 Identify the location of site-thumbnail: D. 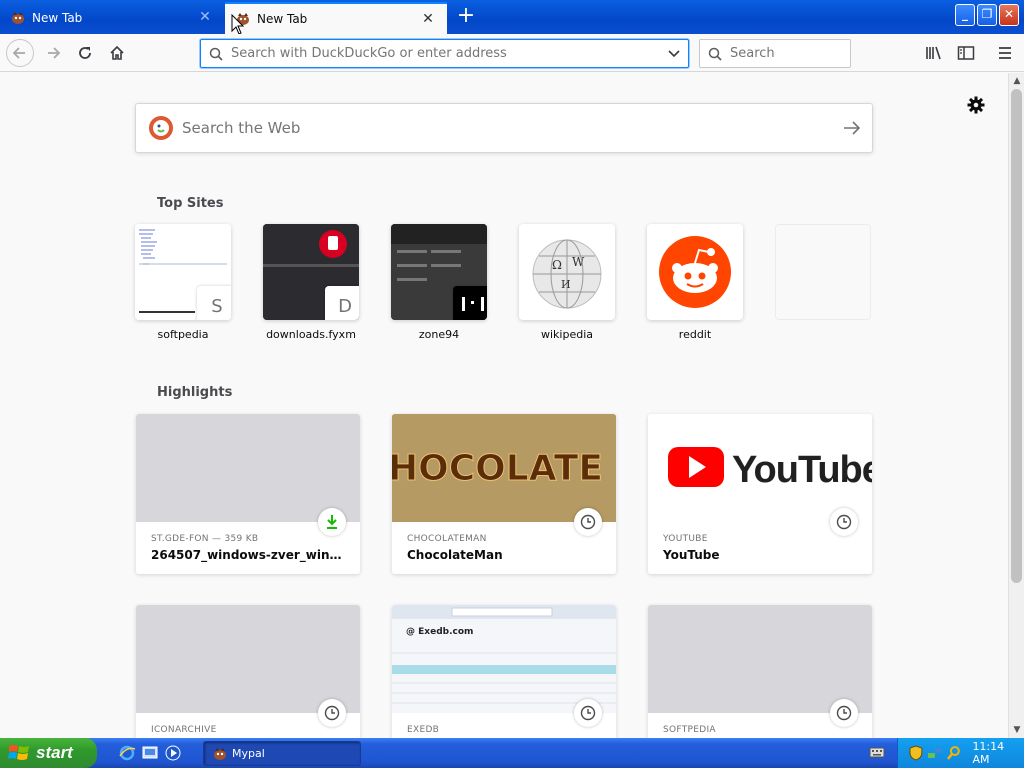
(311, 272).